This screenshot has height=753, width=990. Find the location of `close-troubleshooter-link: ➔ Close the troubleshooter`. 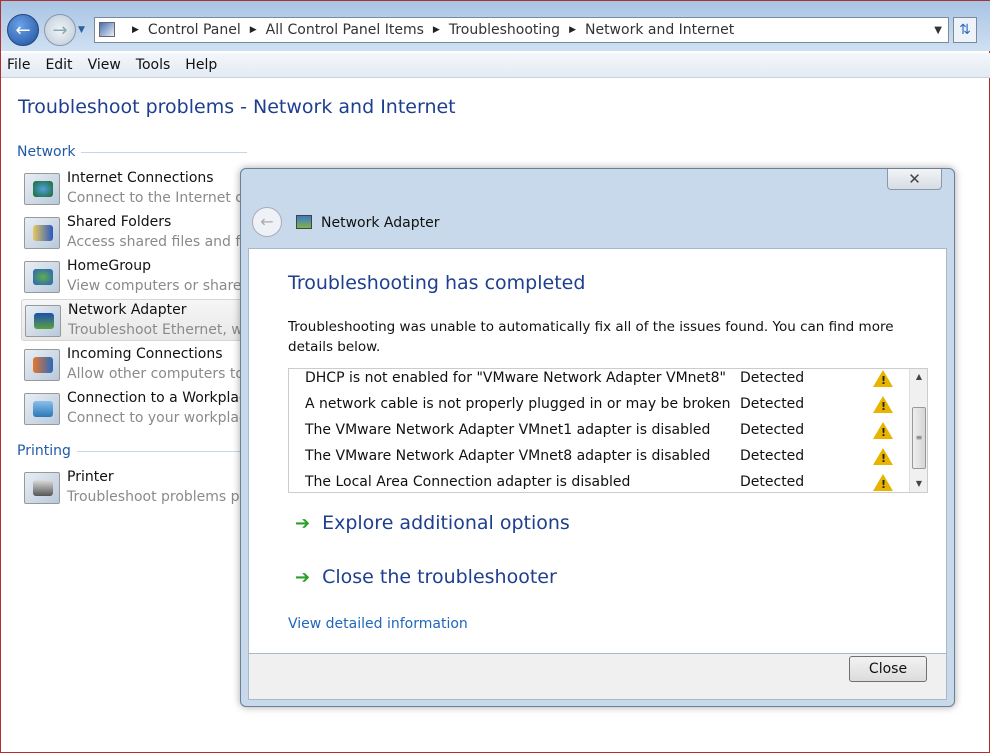

close-troubleshooter-link: ➔ Close the troubleshooter is located at coordinates (426, 577).